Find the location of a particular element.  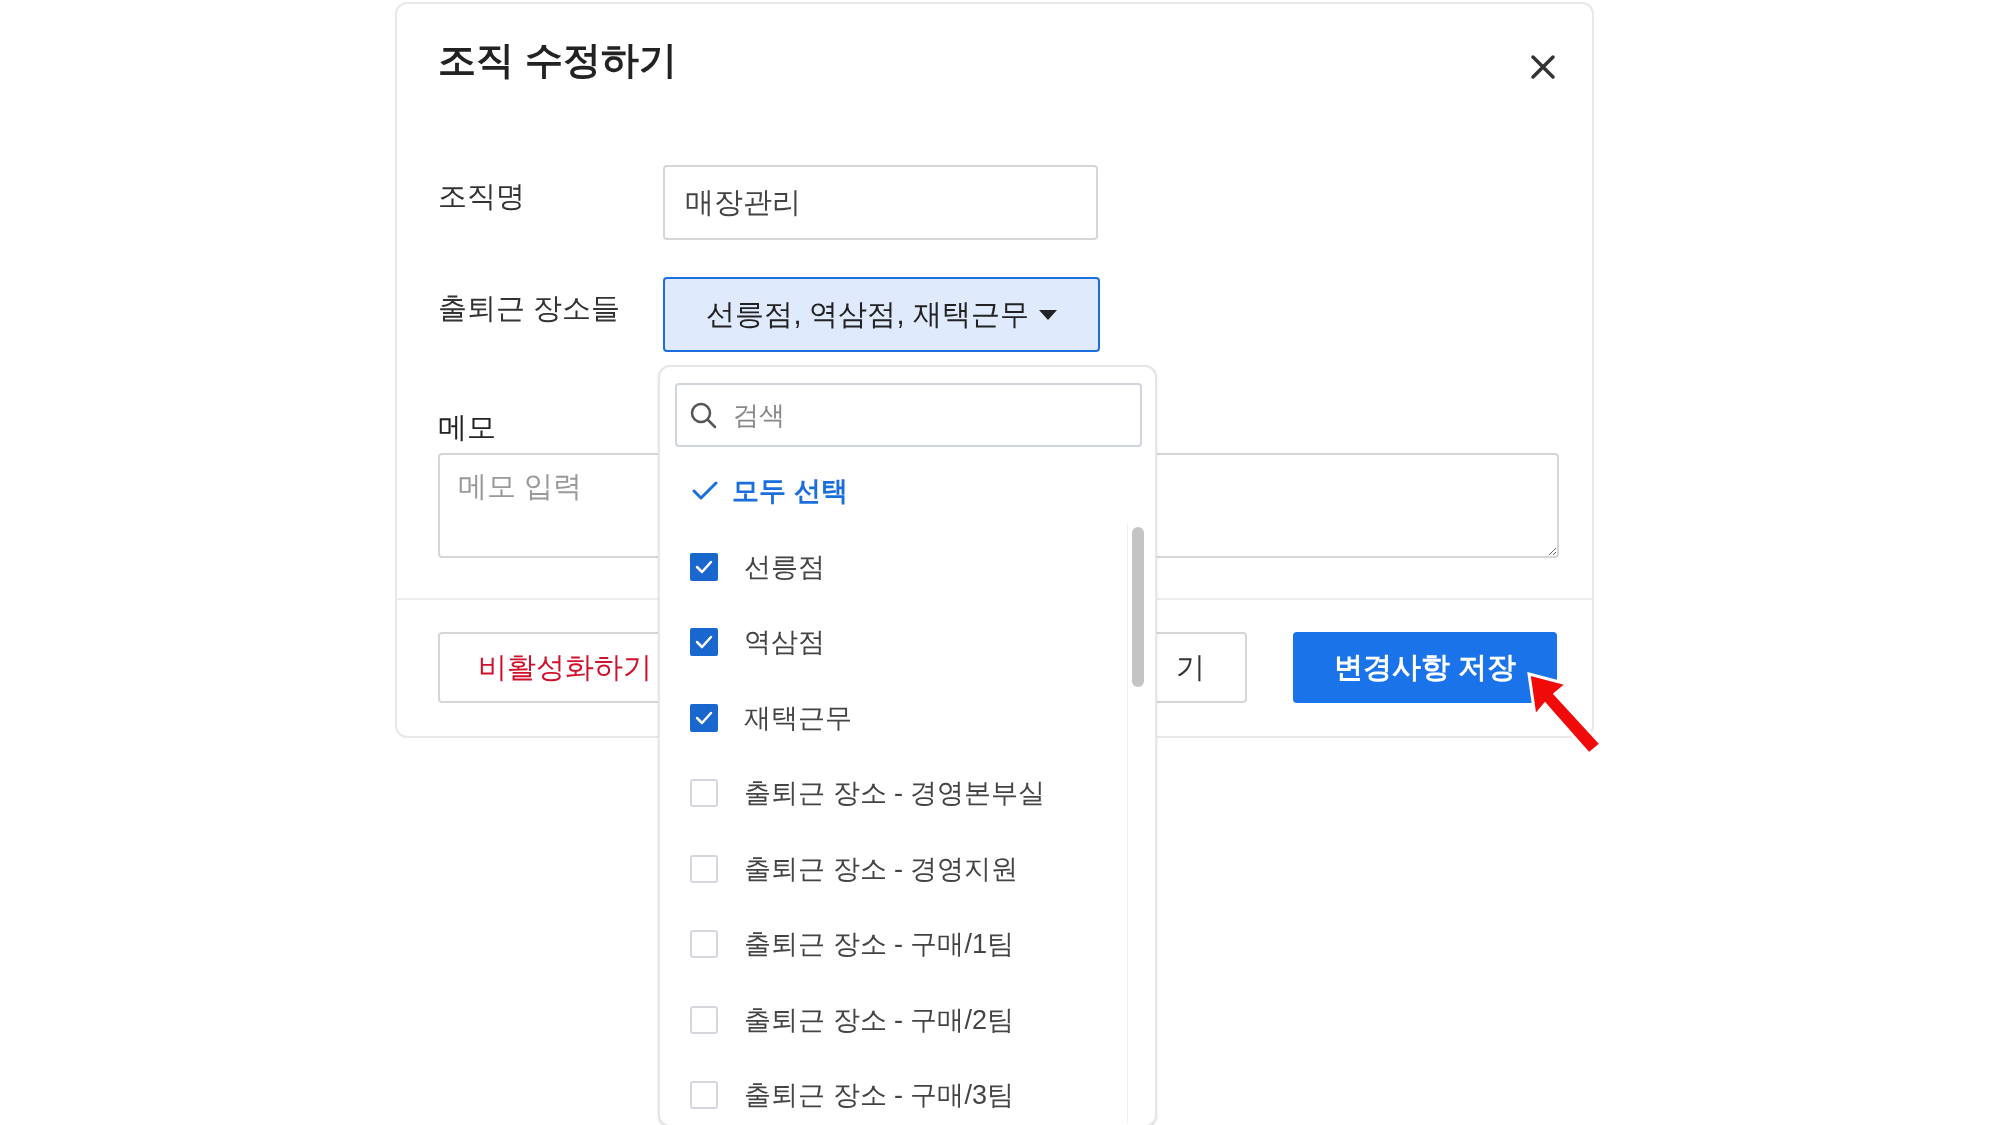

field-label: 조직명 is located at coordinates (482, 196).